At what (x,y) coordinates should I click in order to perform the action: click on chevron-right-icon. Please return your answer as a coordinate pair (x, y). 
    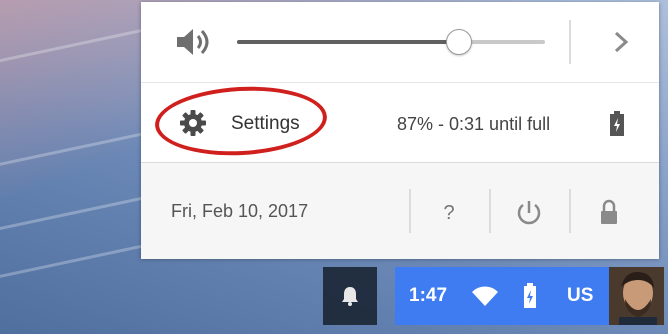
    Looking at the image, I should click on (621, 42).